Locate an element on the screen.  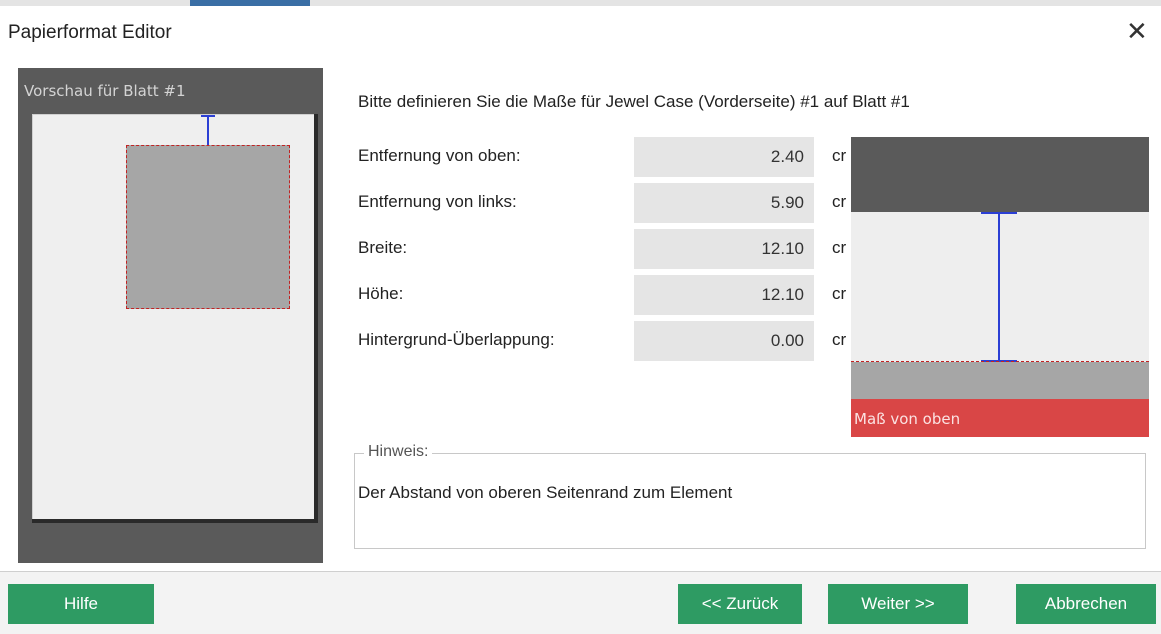
cancel-button: Abbrechen is located at coordinates (1086, 604).